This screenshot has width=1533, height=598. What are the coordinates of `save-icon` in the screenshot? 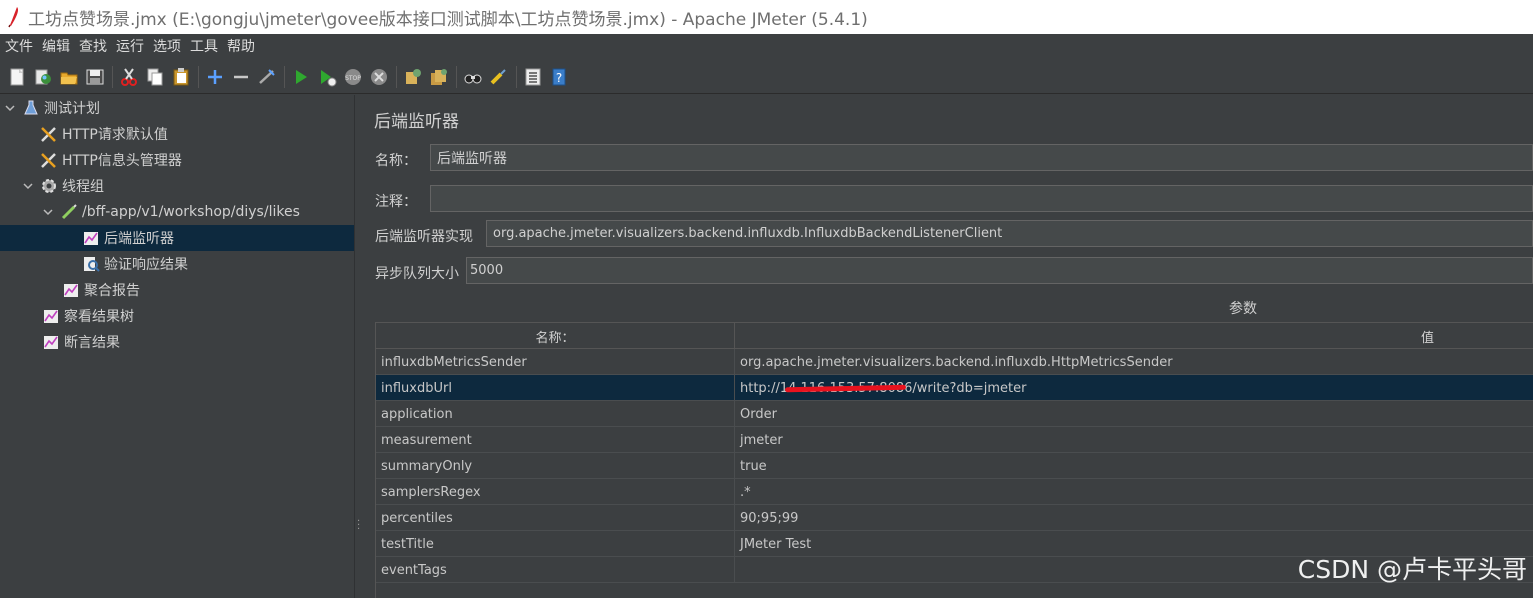 It's located at (95, 77).